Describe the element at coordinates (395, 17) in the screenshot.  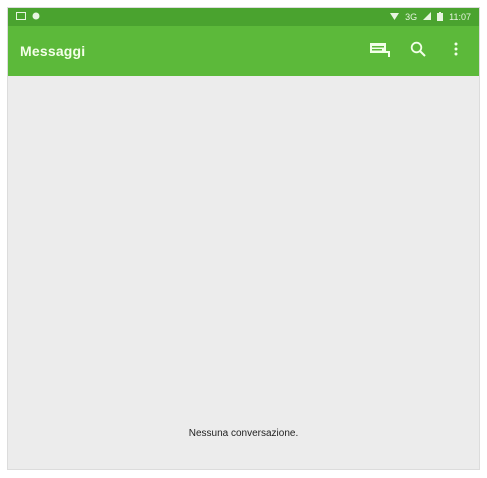
I see `wifi-icon` at that location.